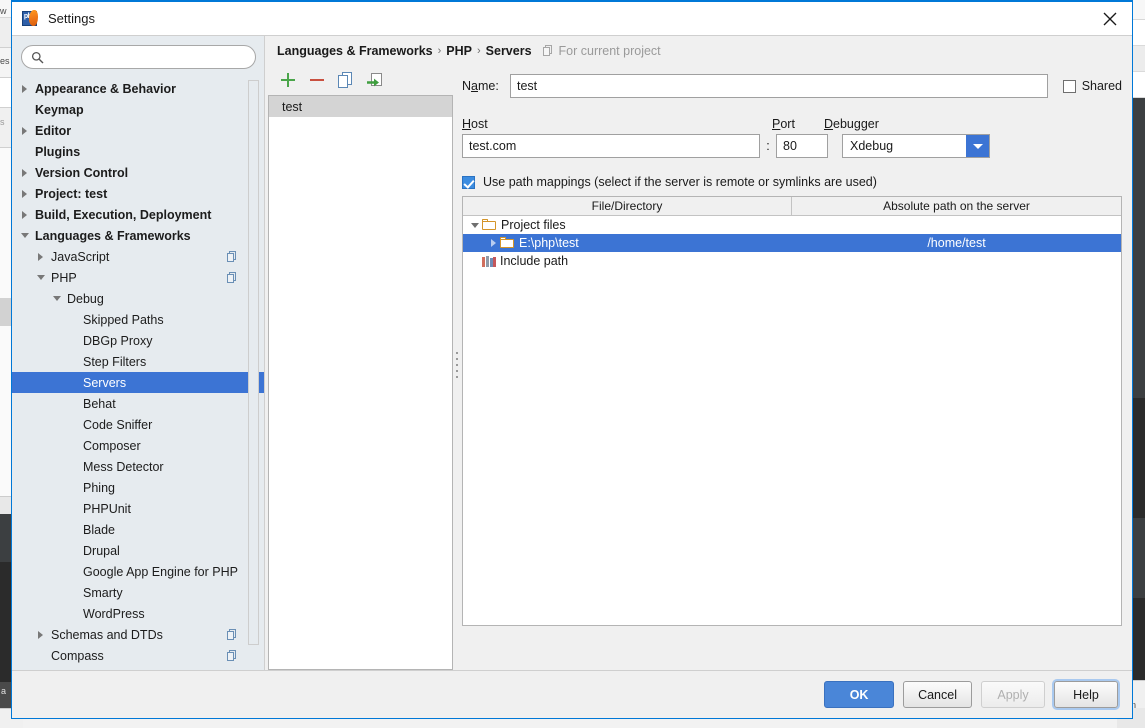 The width and height of the screenshot is (1145, 728). I want to click on sidebar-item-code-sniffer: Code Sniffer, so click(138, 424).